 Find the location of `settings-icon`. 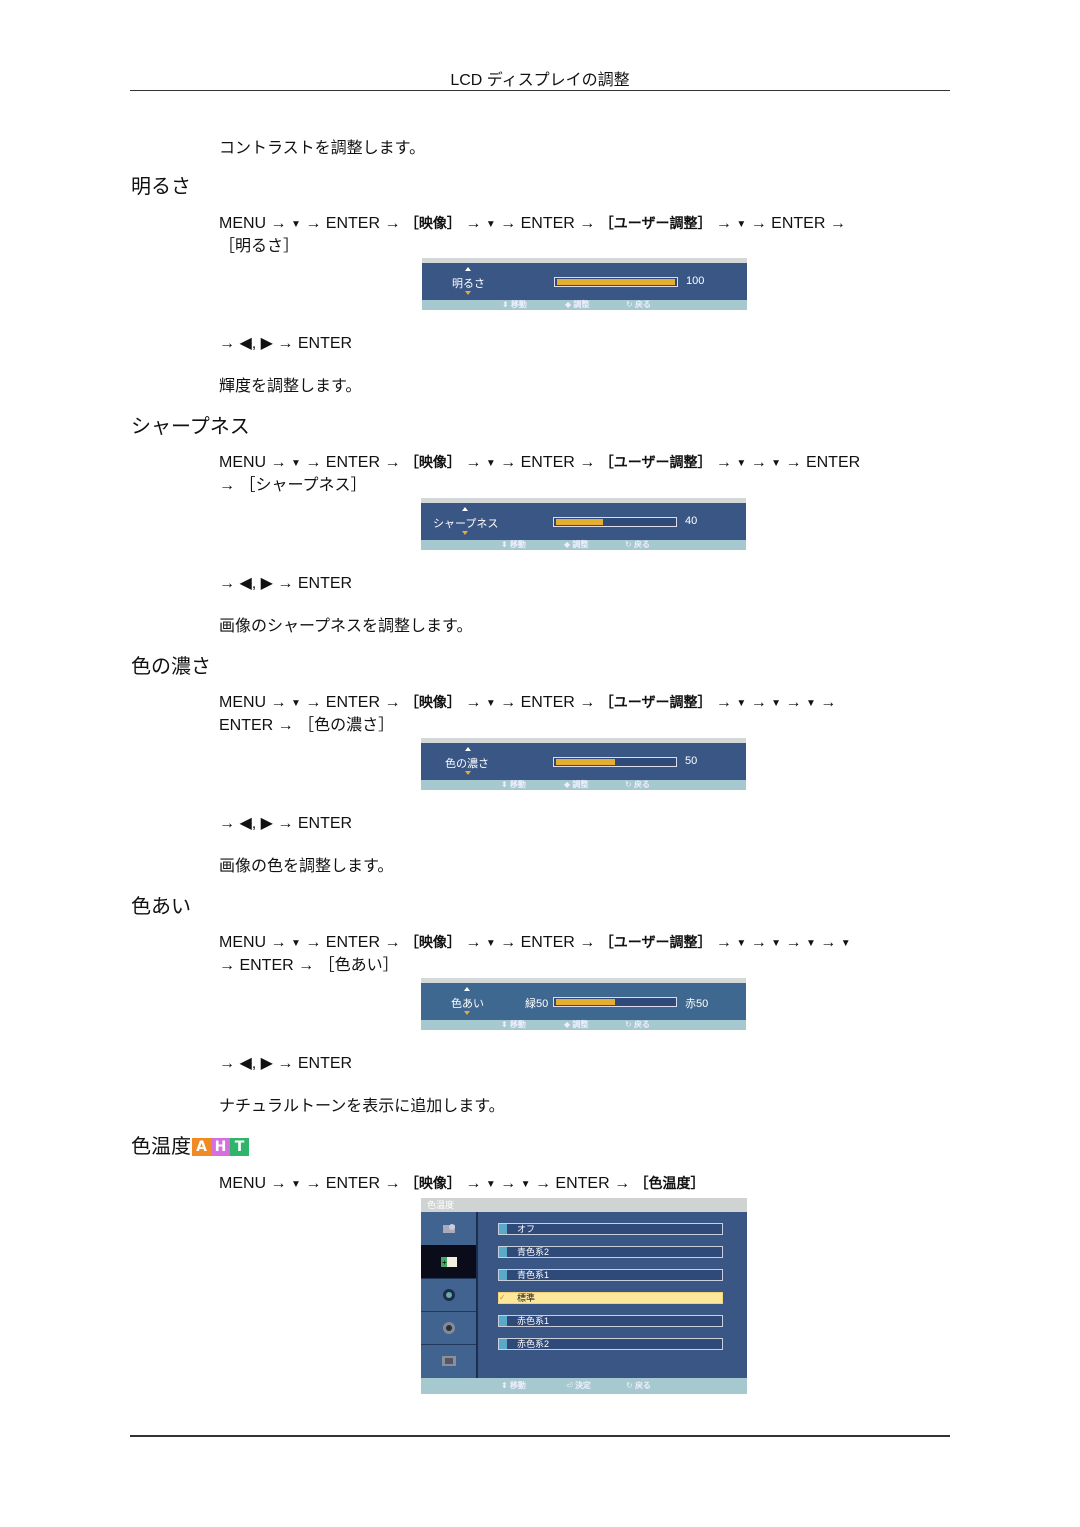

settings-icon is located at coordinates (448, 1328).